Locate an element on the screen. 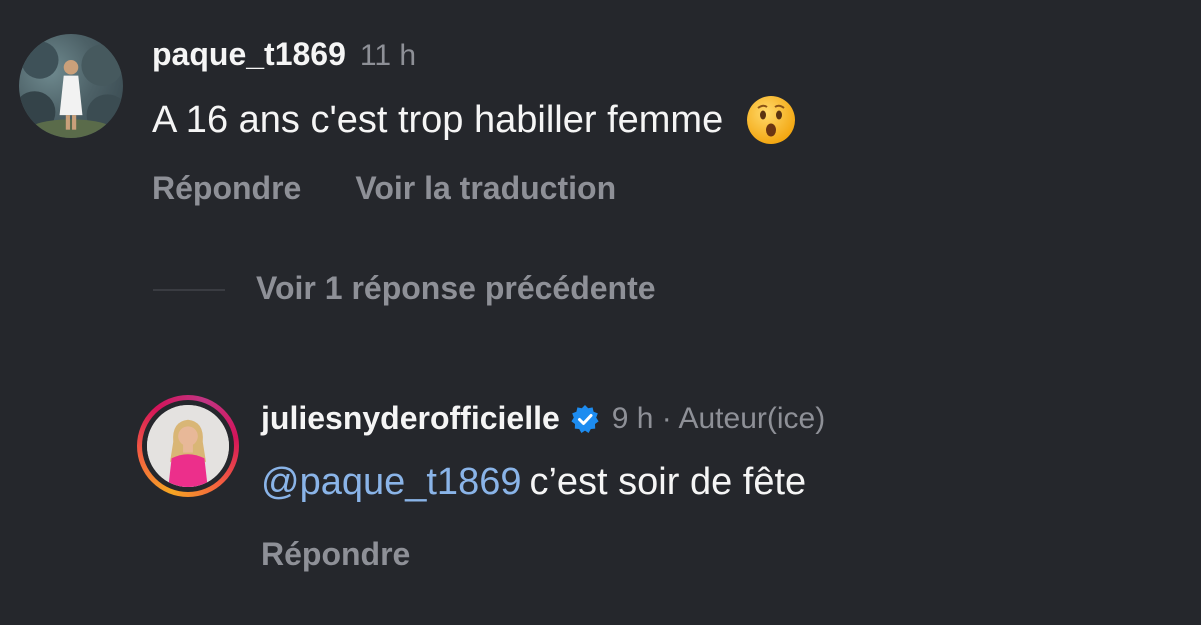 The width and height of the screenshot is (1201, 625). comment-actions: Répondre Voir la traduction is located at coordinates (384, 188).